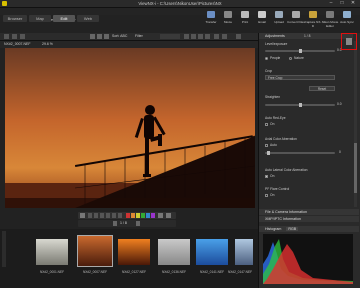  I want to click on thumbnail-1-label: NX#2_0001.NEF, so click(52, 272).